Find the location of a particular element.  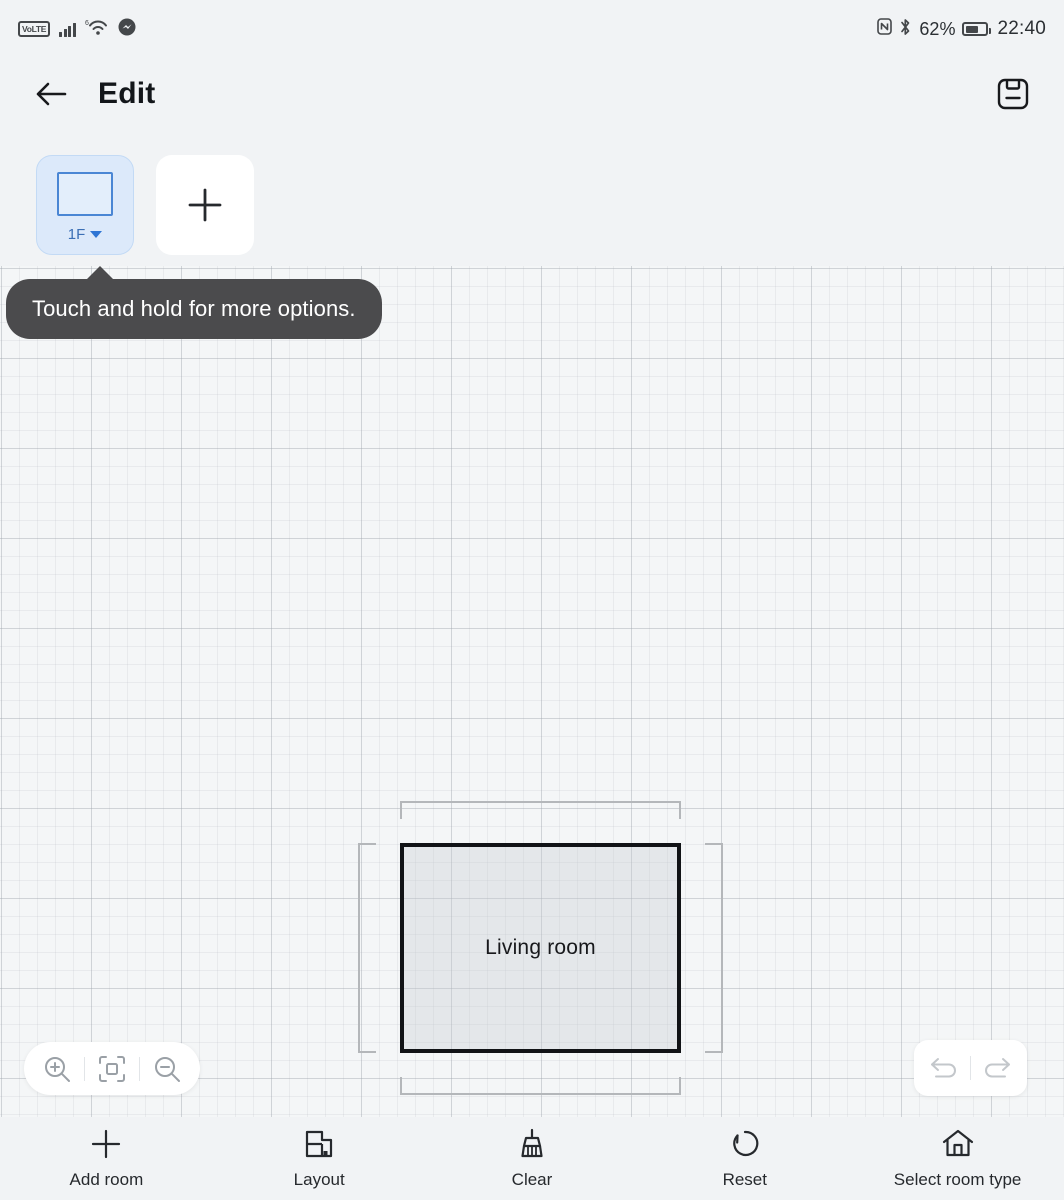

status-bar-right: 62% 22:40 is located at coordinates (961, 29).